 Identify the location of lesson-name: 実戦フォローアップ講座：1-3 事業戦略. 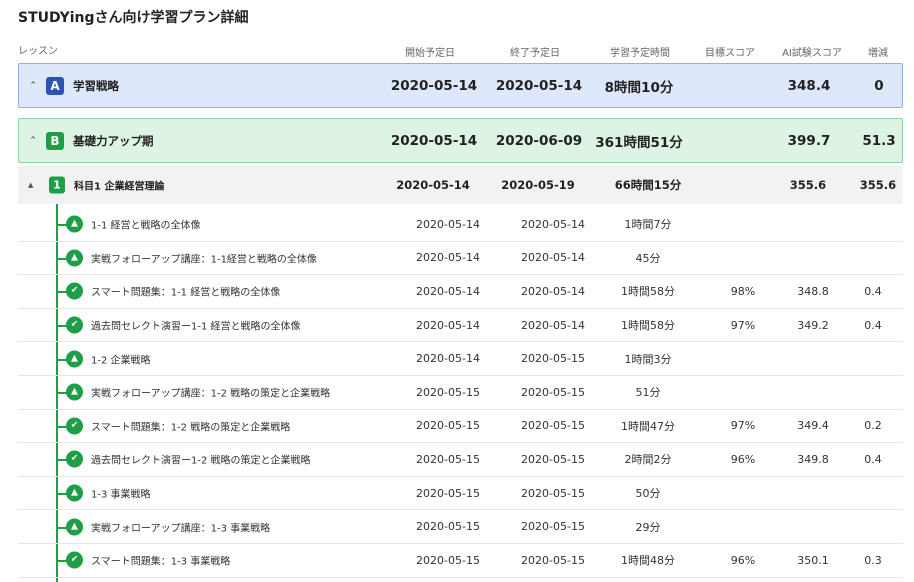
(180, 526).